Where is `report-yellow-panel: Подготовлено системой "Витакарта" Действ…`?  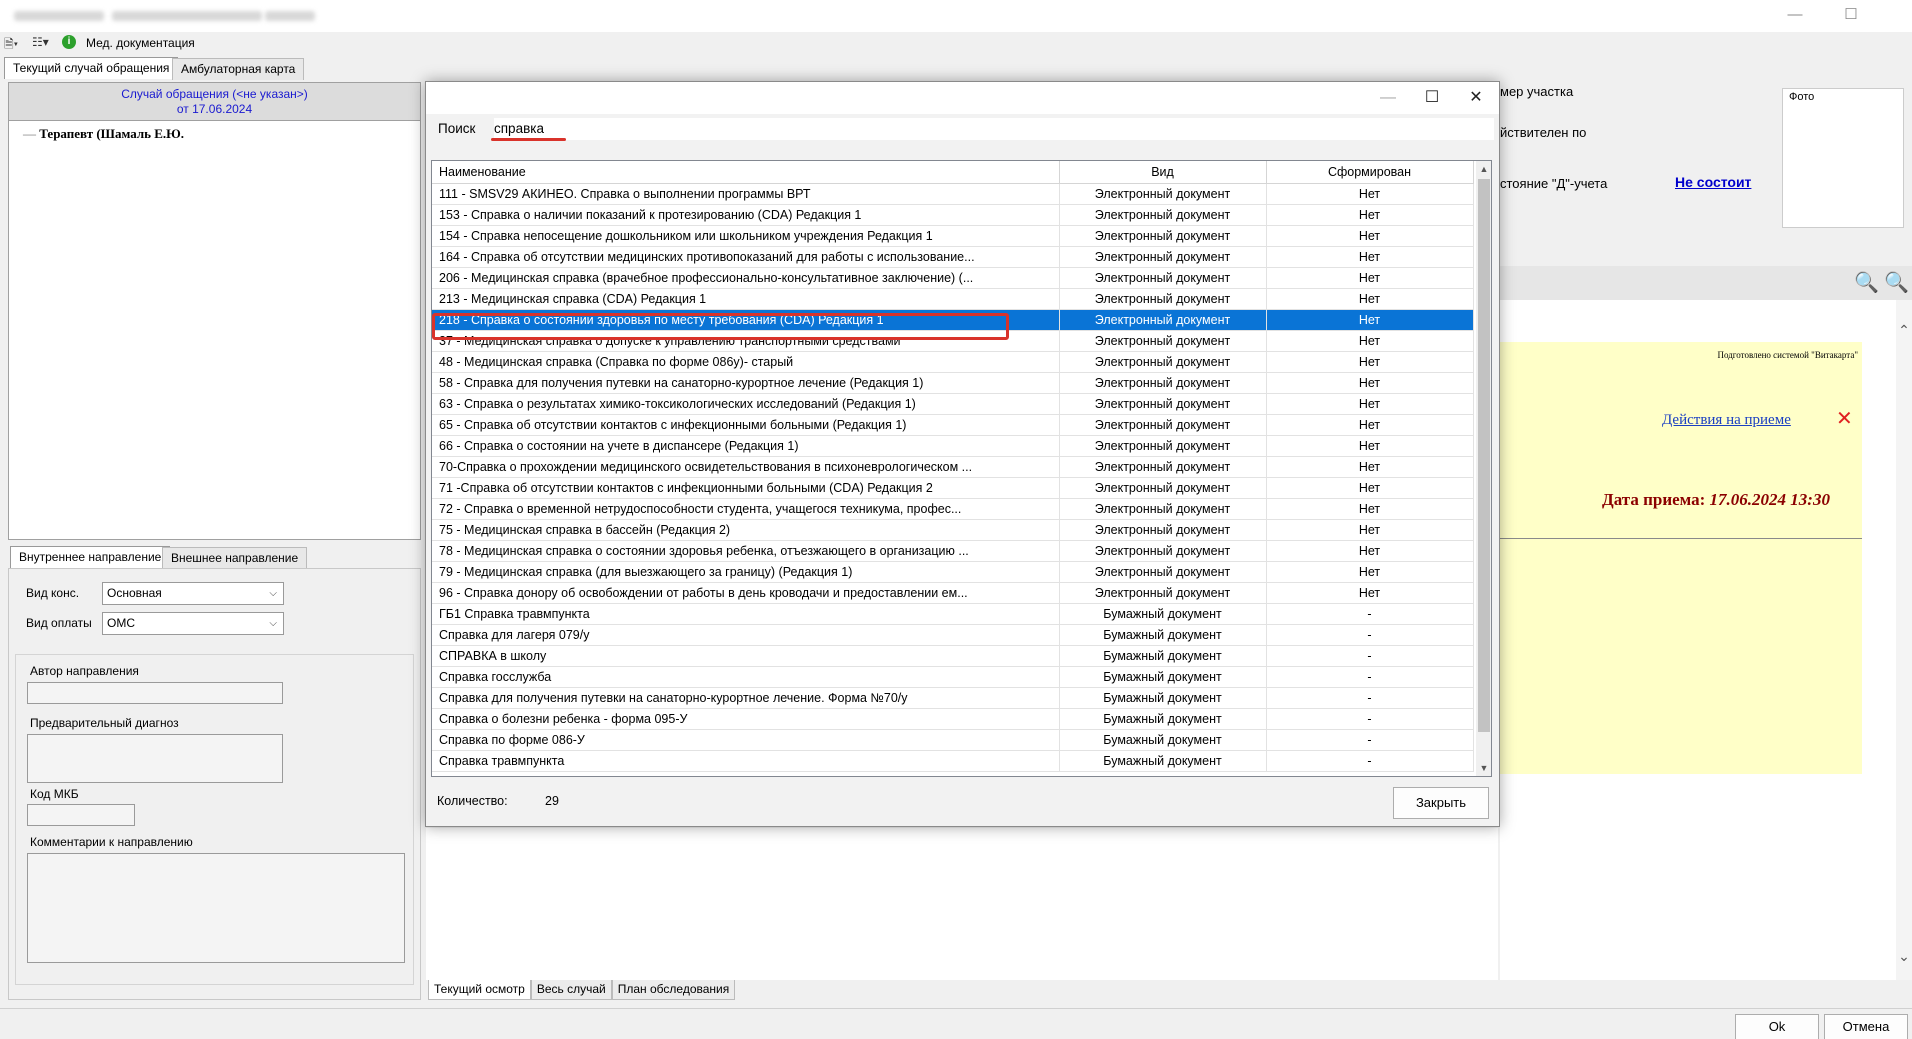 report-yellow-panel: Подготовлено системой "Витакарта" Действ… is located at coordinates (1681, 558).